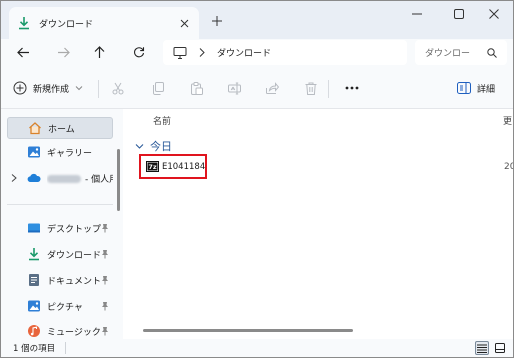 The width and height of the screenshot is (514, 358). I want to click on home-icon, so click(35, 128).